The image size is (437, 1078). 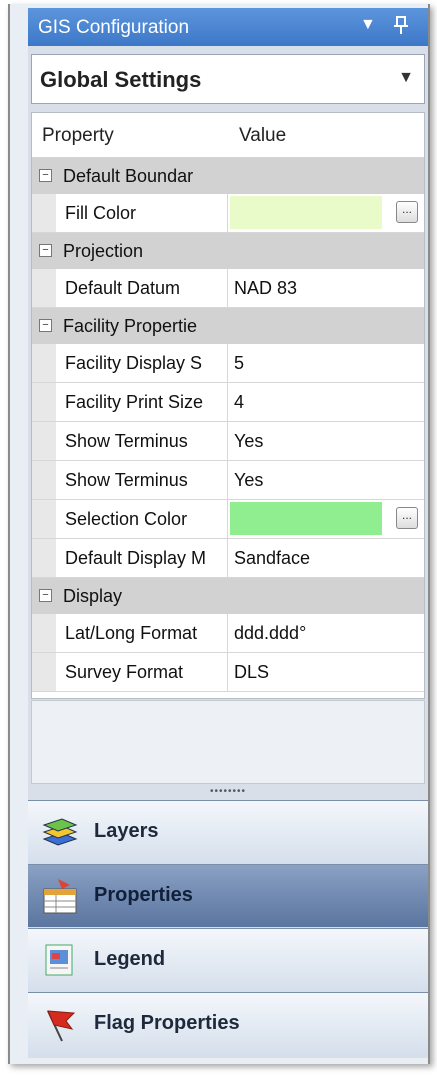 I want to click on nav-layers-button: Layers, so click(x=228, y=831).